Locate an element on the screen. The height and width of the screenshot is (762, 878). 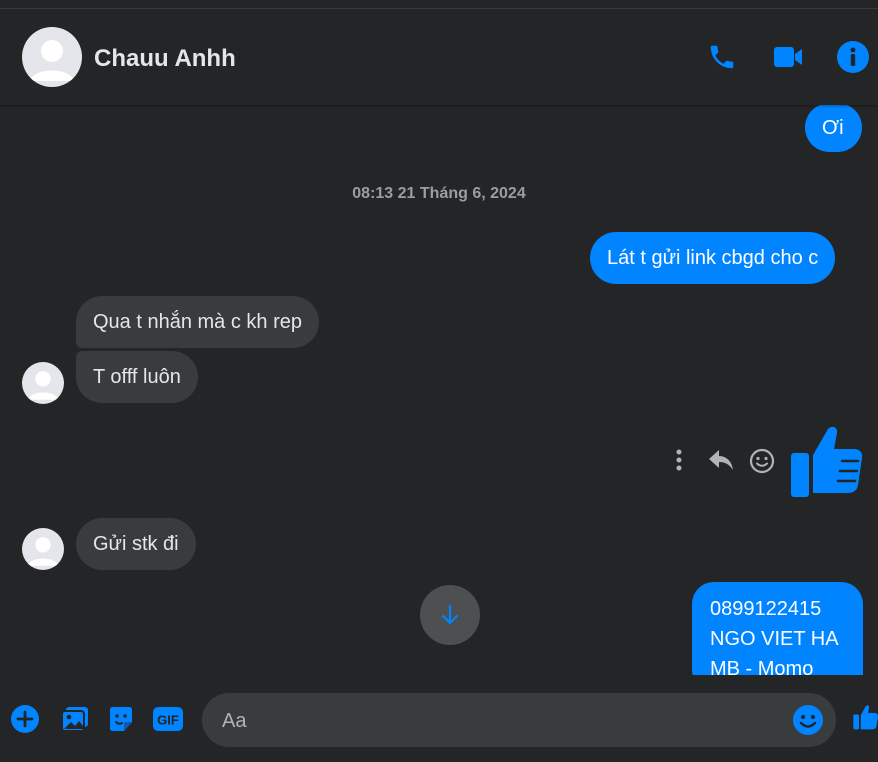
contact-avatar is located at coordinates (52, 57).